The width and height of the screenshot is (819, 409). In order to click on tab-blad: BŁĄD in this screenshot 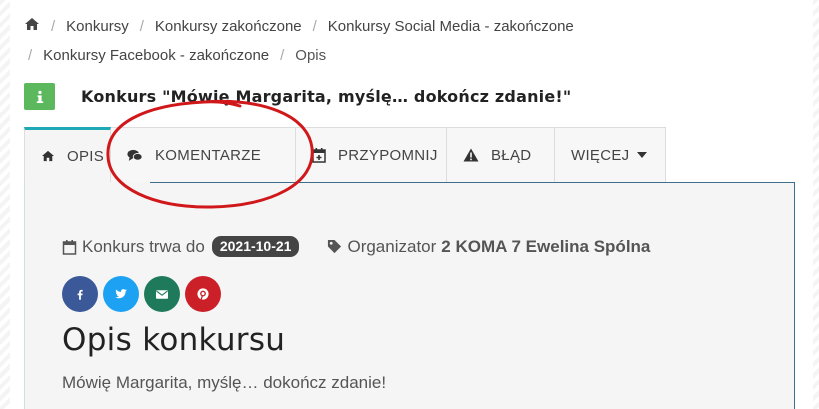, I will do `click(501, 155)`.